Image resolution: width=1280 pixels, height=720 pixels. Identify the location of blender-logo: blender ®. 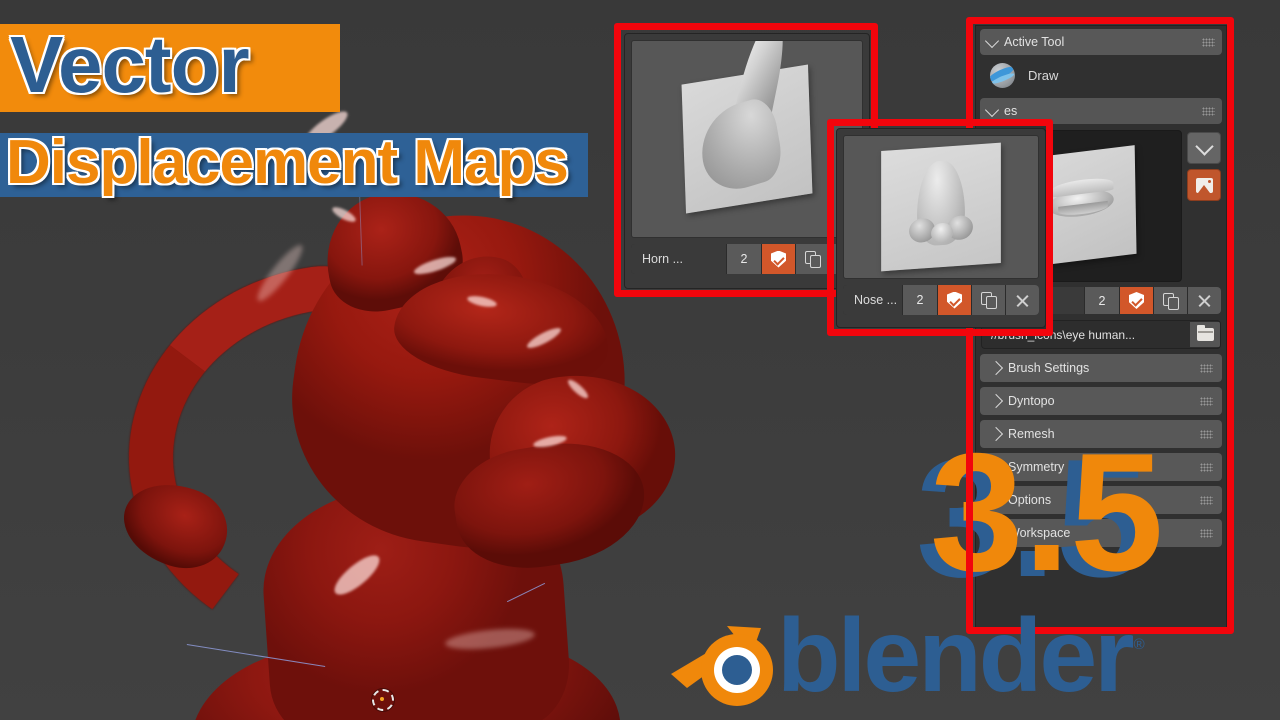
(905, 656).